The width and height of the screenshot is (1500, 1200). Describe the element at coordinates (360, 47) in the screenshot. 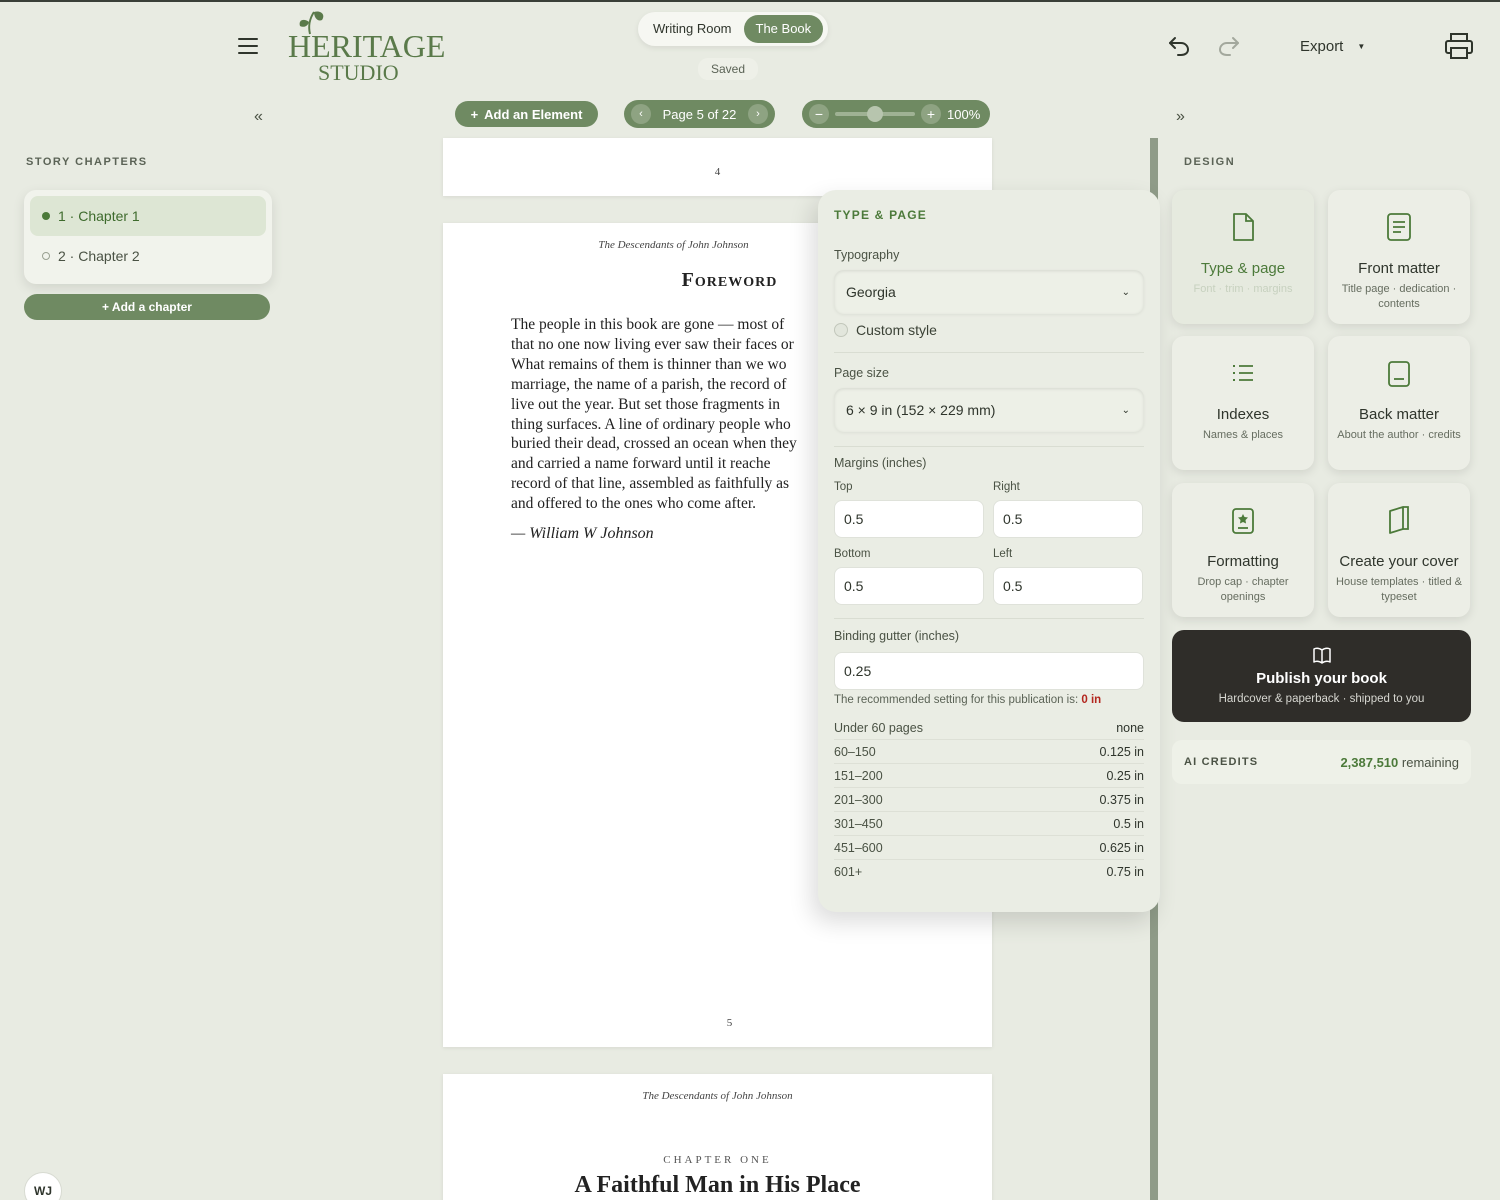

I see `logo: HERITAGE STUDIO` at that location.